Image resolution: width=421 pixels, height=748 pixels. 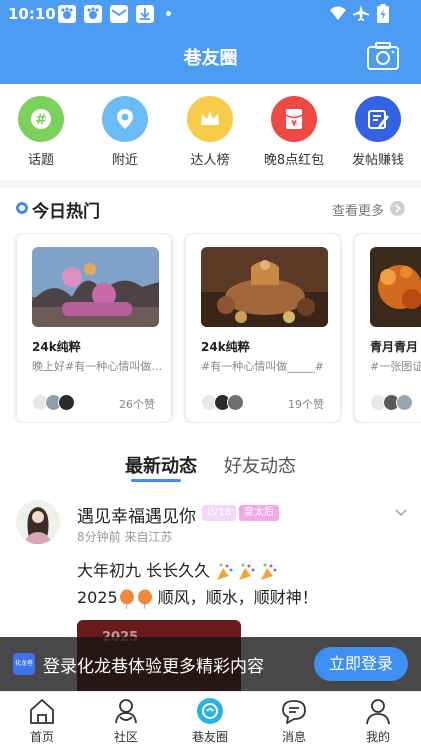 What do you see at coordinates (401, 513) in the screenshot?
I see `chevron-down-icon` at bounding box center [401, 513].